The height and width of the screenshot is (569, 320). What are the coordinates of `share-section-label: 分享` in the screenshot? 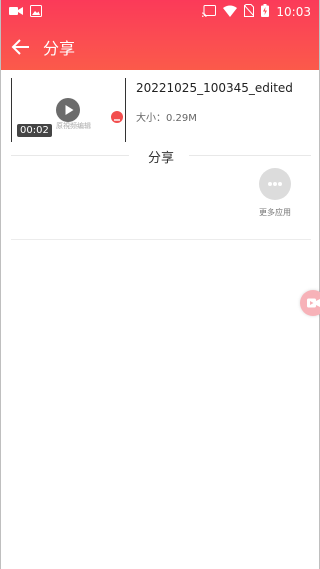 It's located at (160, 158).